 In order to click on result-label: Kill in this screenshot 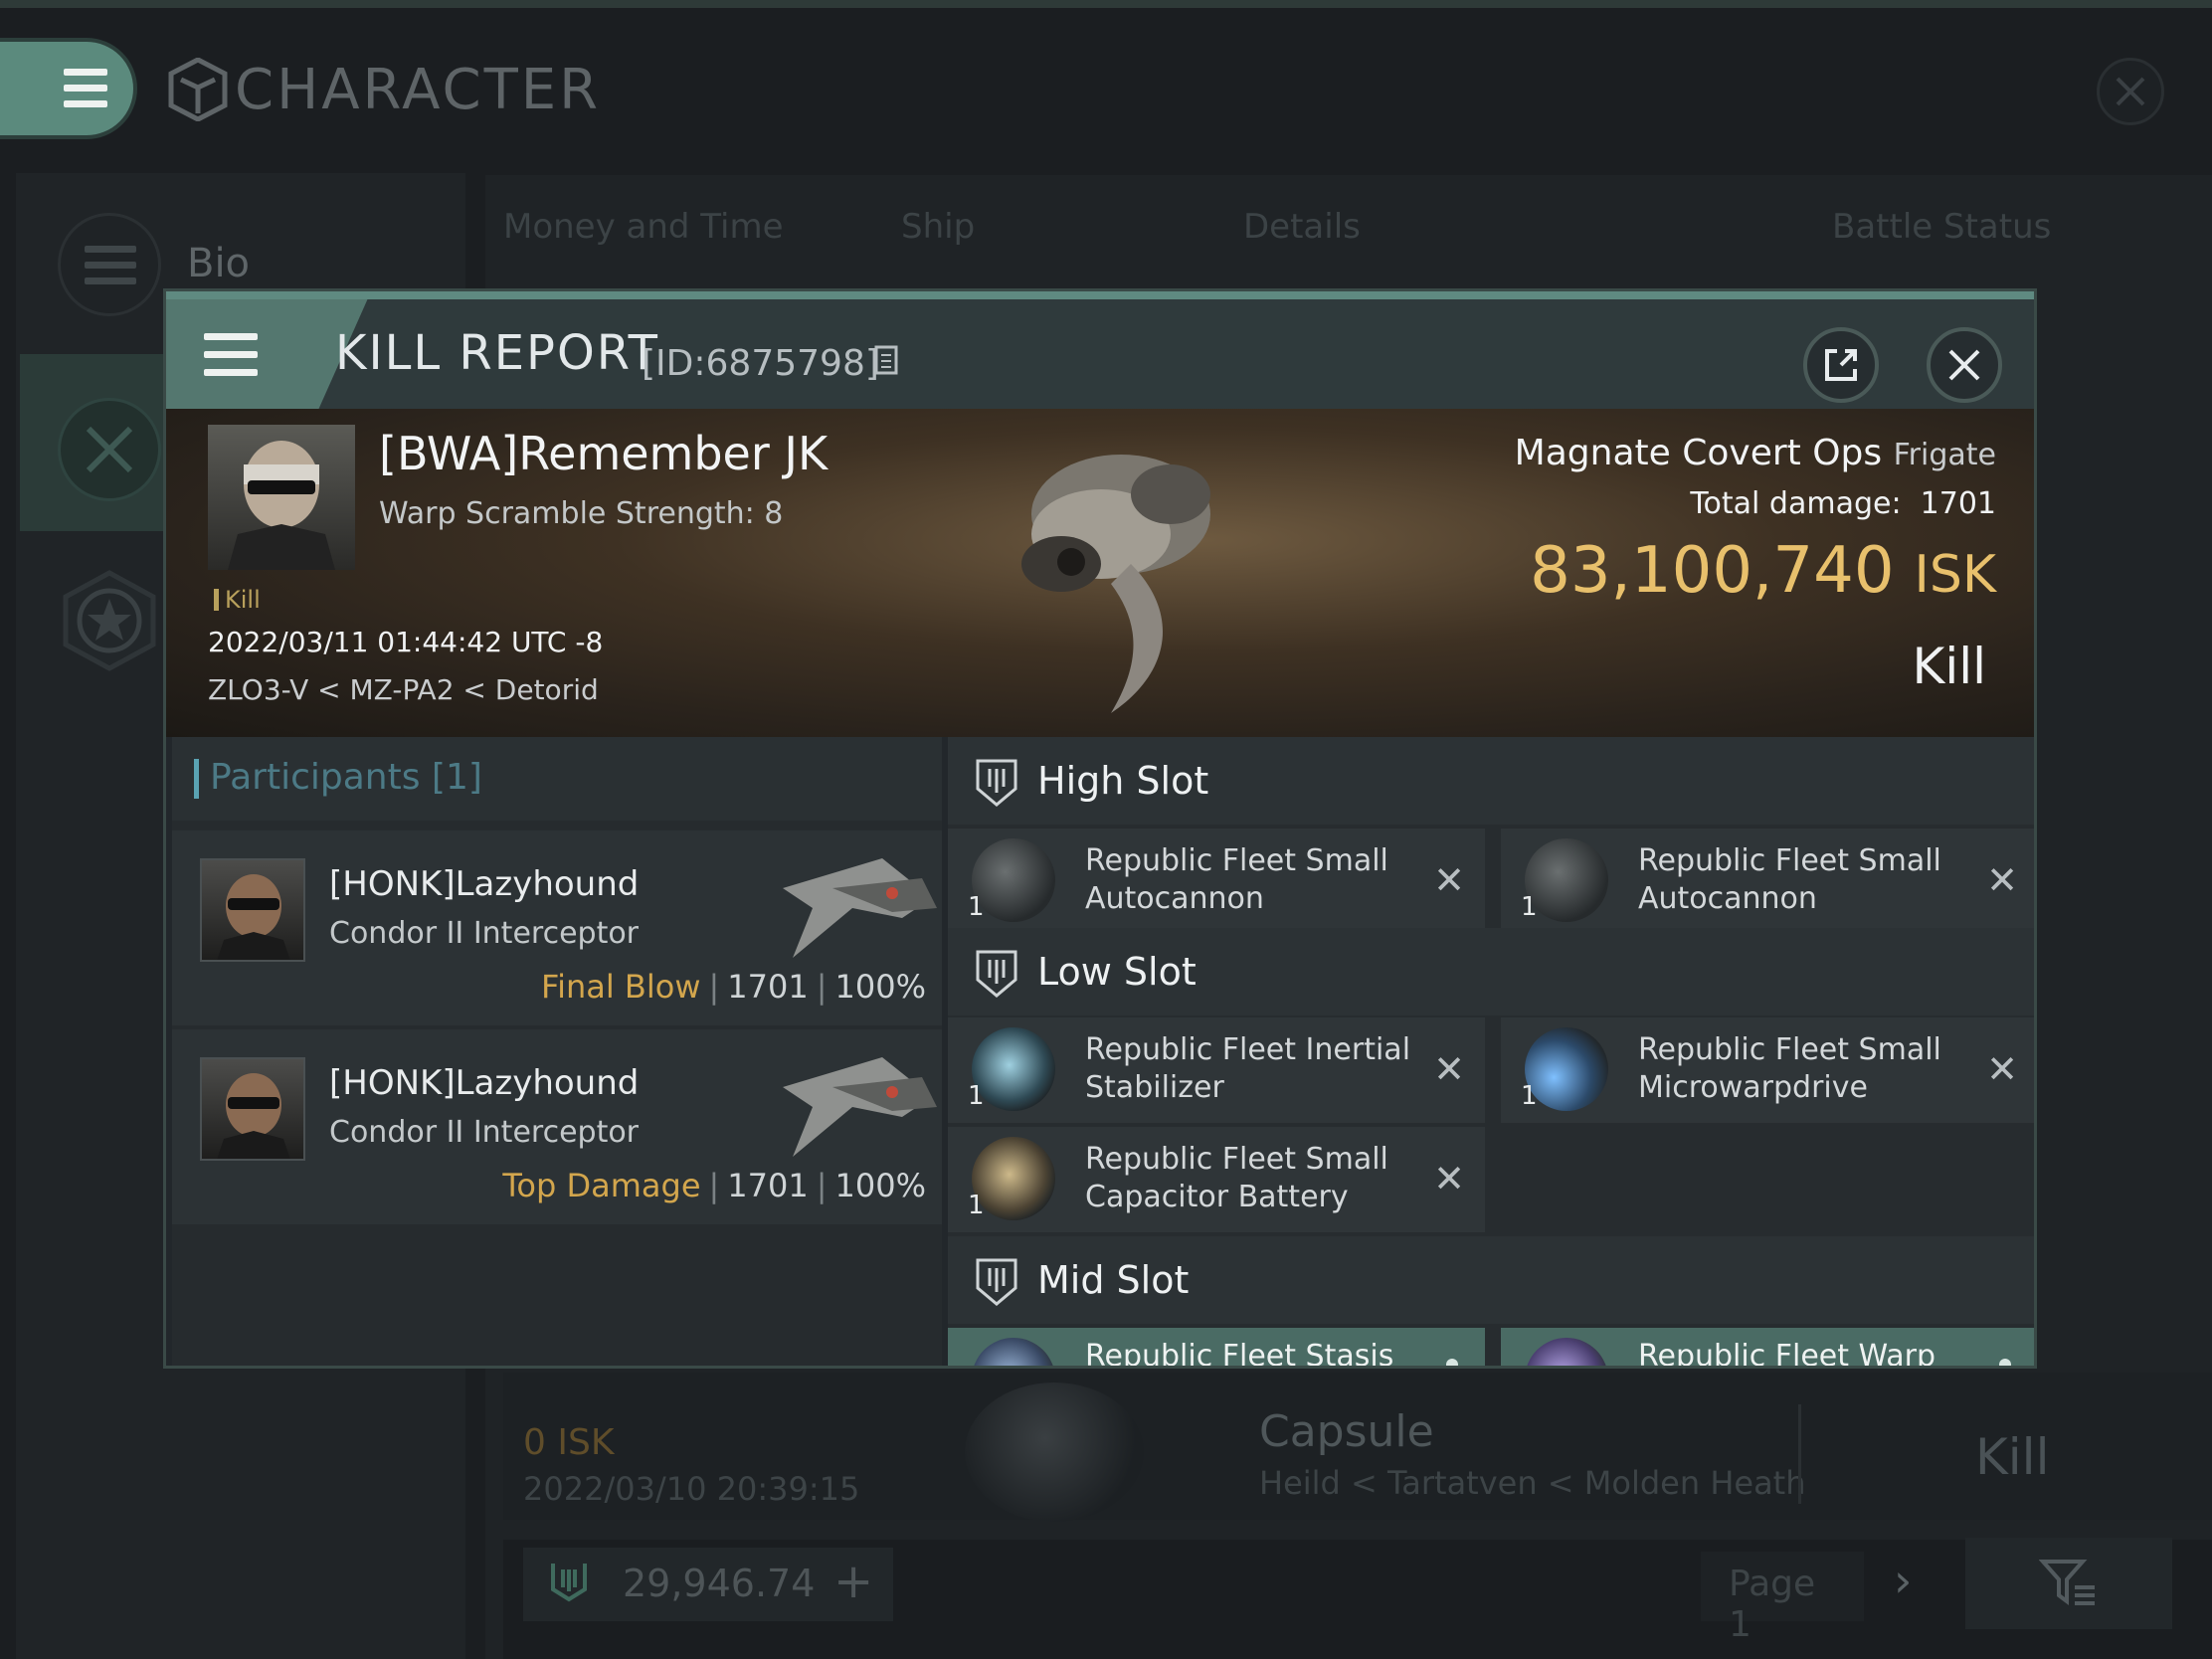, I will do `click(1949, 666)`.